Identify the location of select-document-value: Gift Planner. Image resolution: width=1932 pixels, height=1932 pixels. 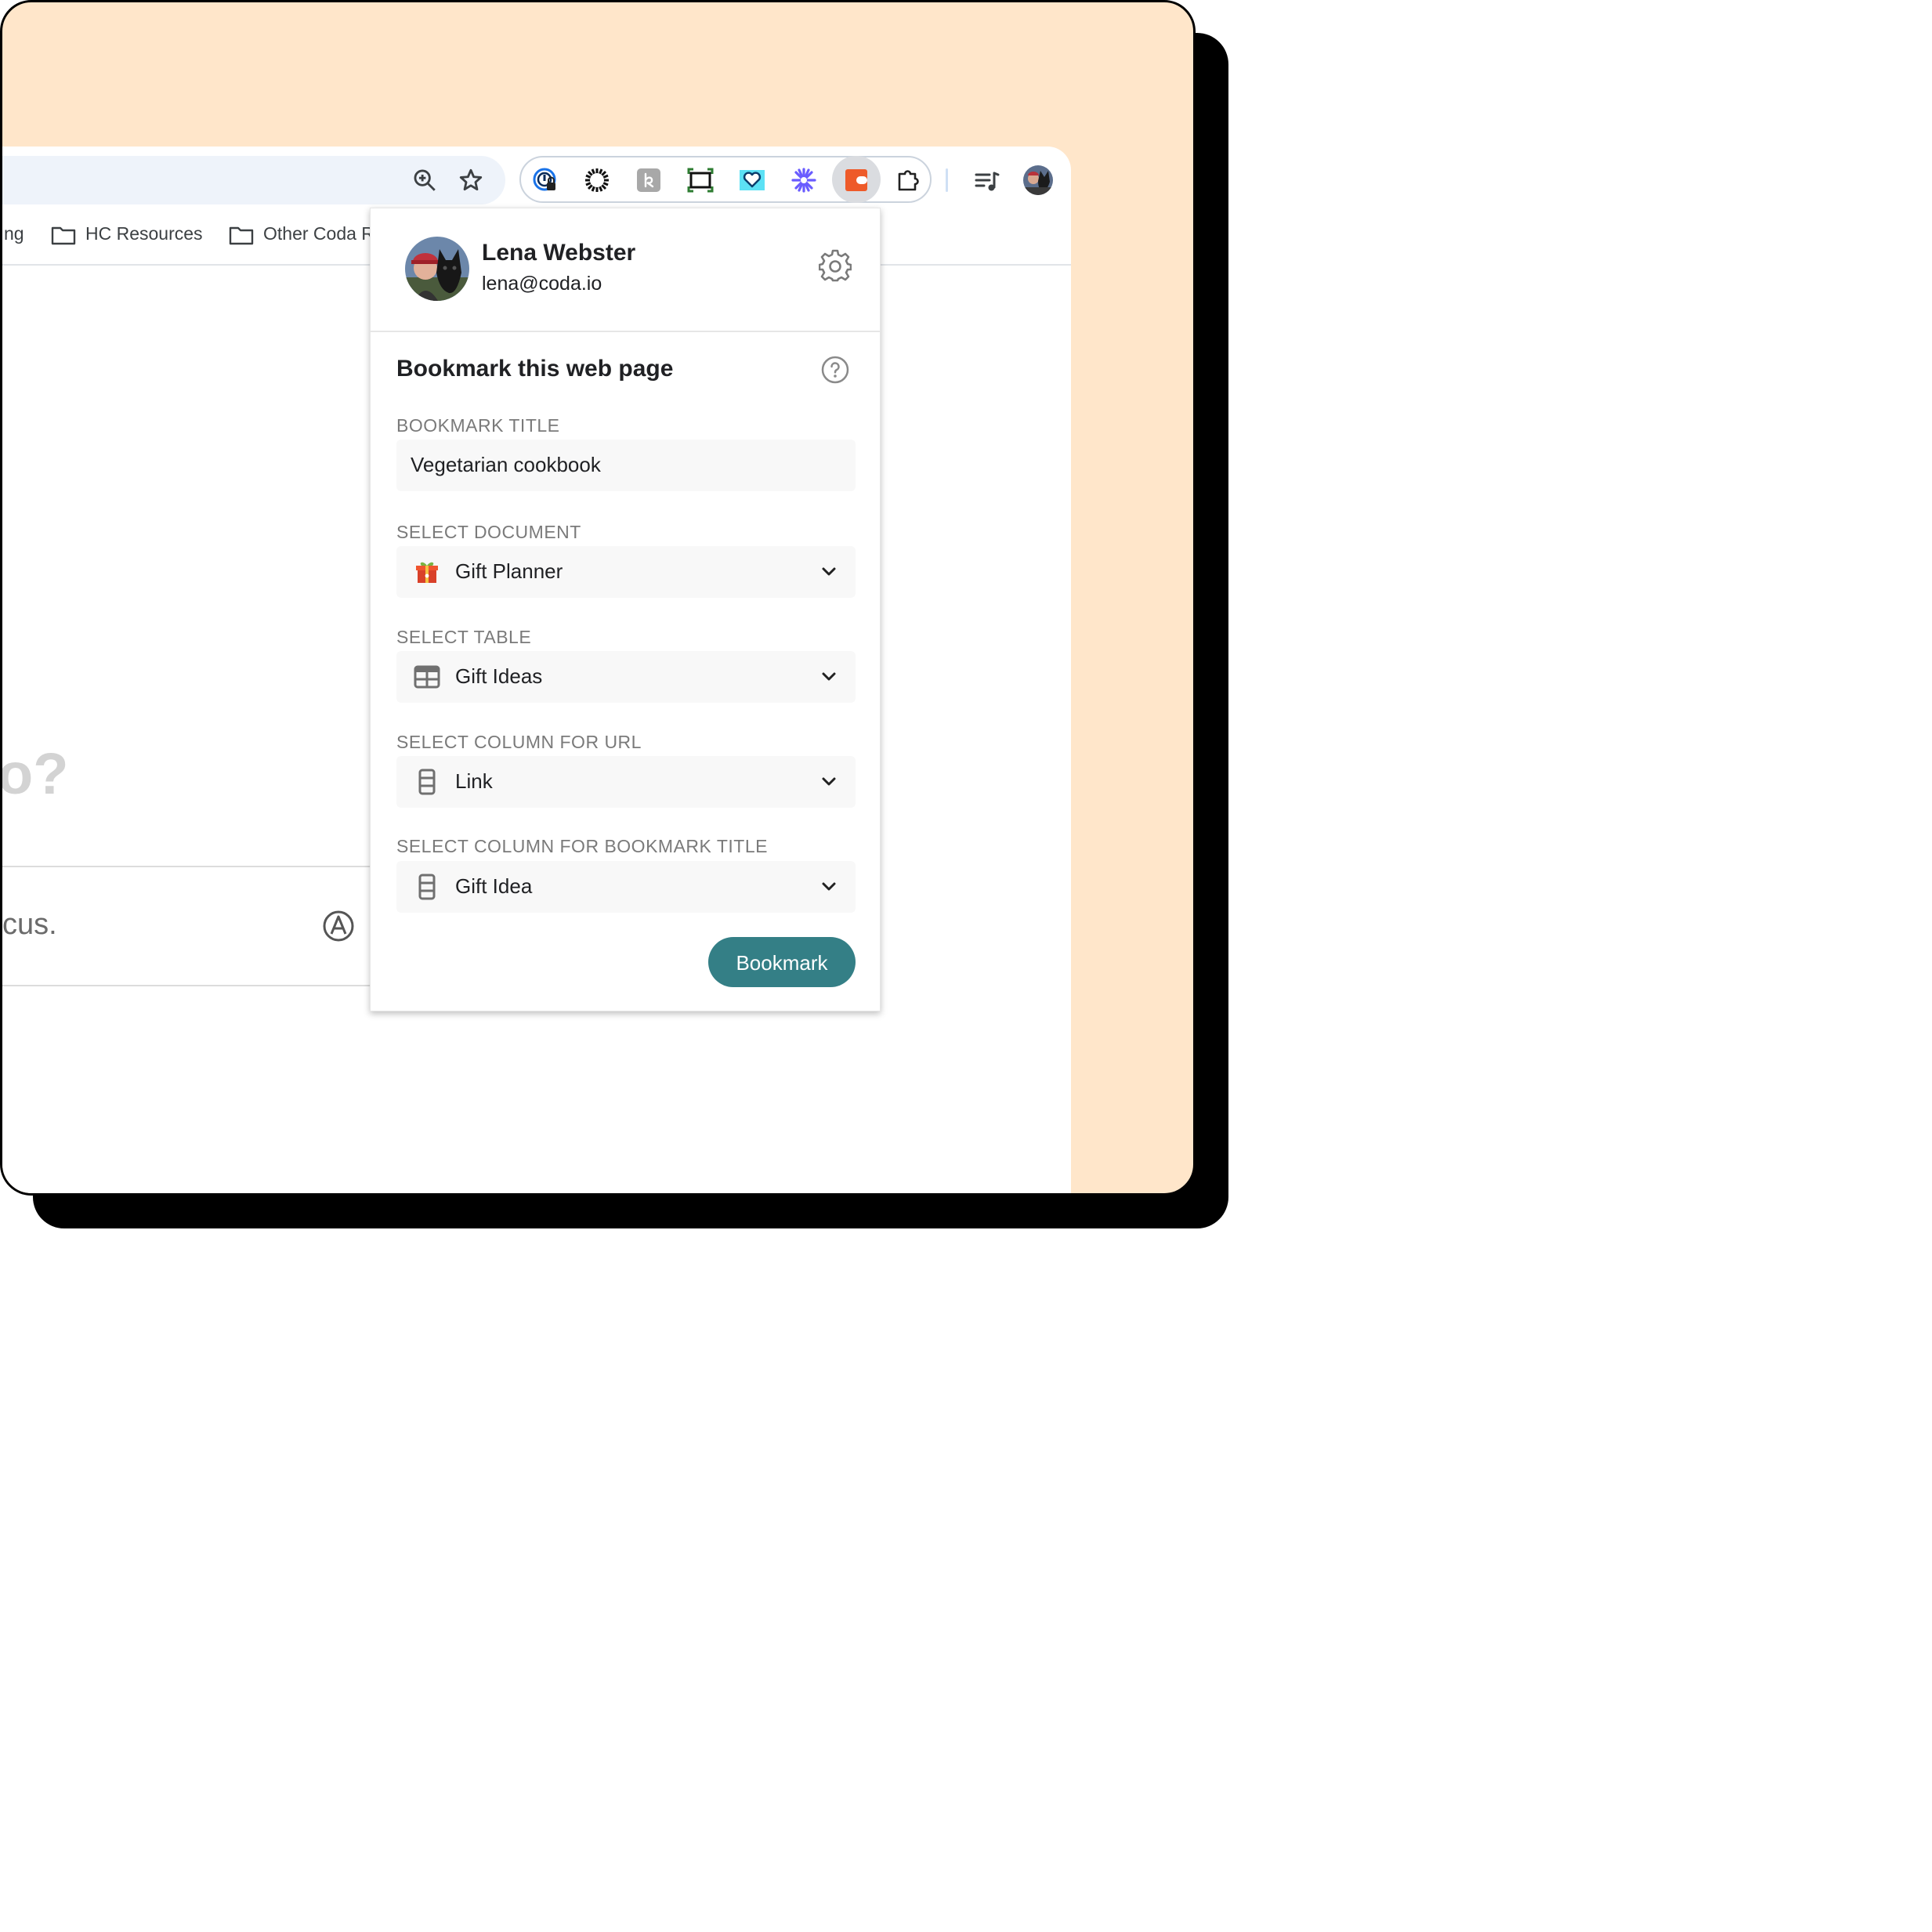
(509, 571).